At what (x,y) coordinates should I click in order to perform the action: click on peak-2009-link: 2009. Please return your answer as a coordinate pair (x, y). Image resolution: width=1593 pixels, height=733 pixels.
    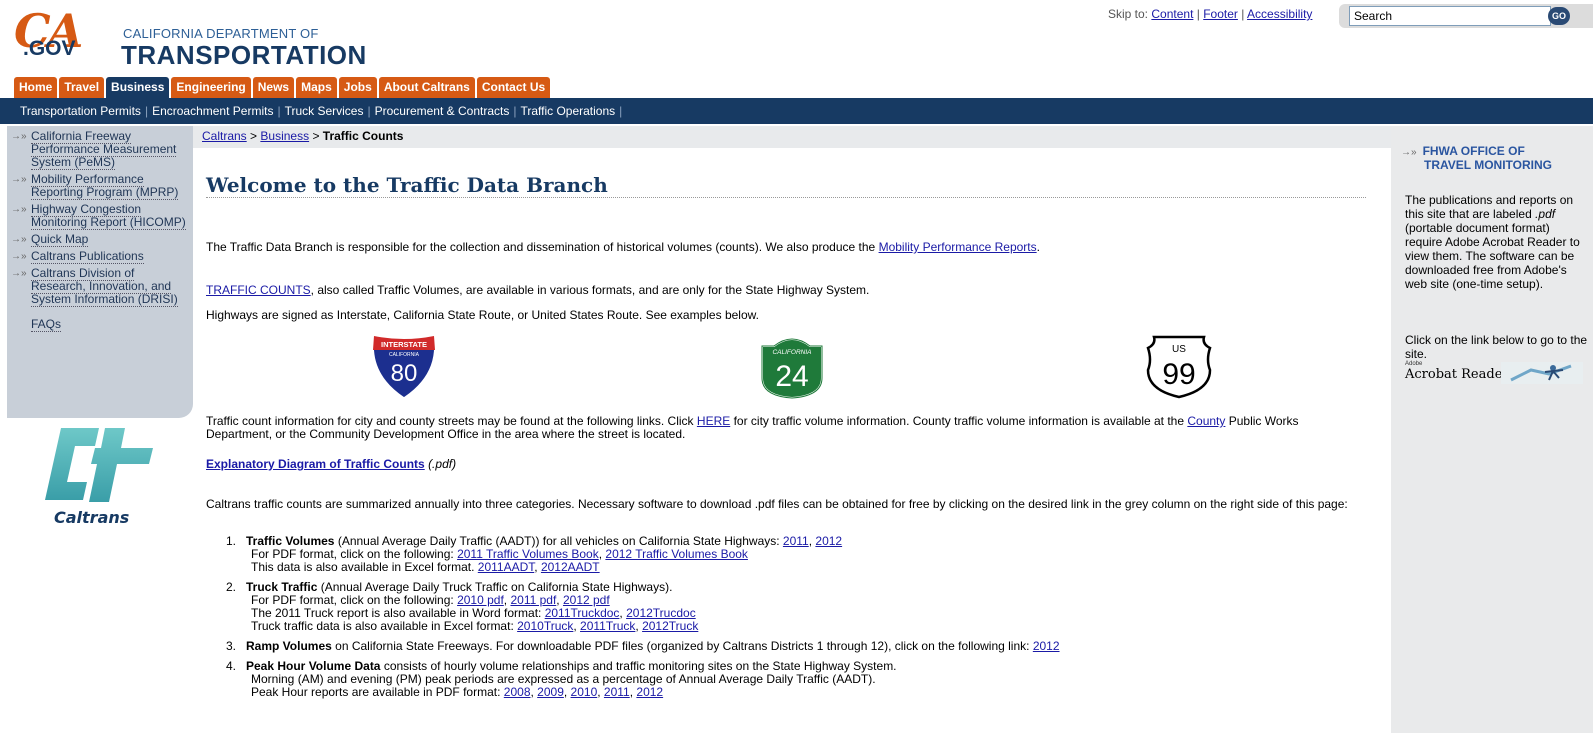
    Looking at the image, I should click on (550, 692).